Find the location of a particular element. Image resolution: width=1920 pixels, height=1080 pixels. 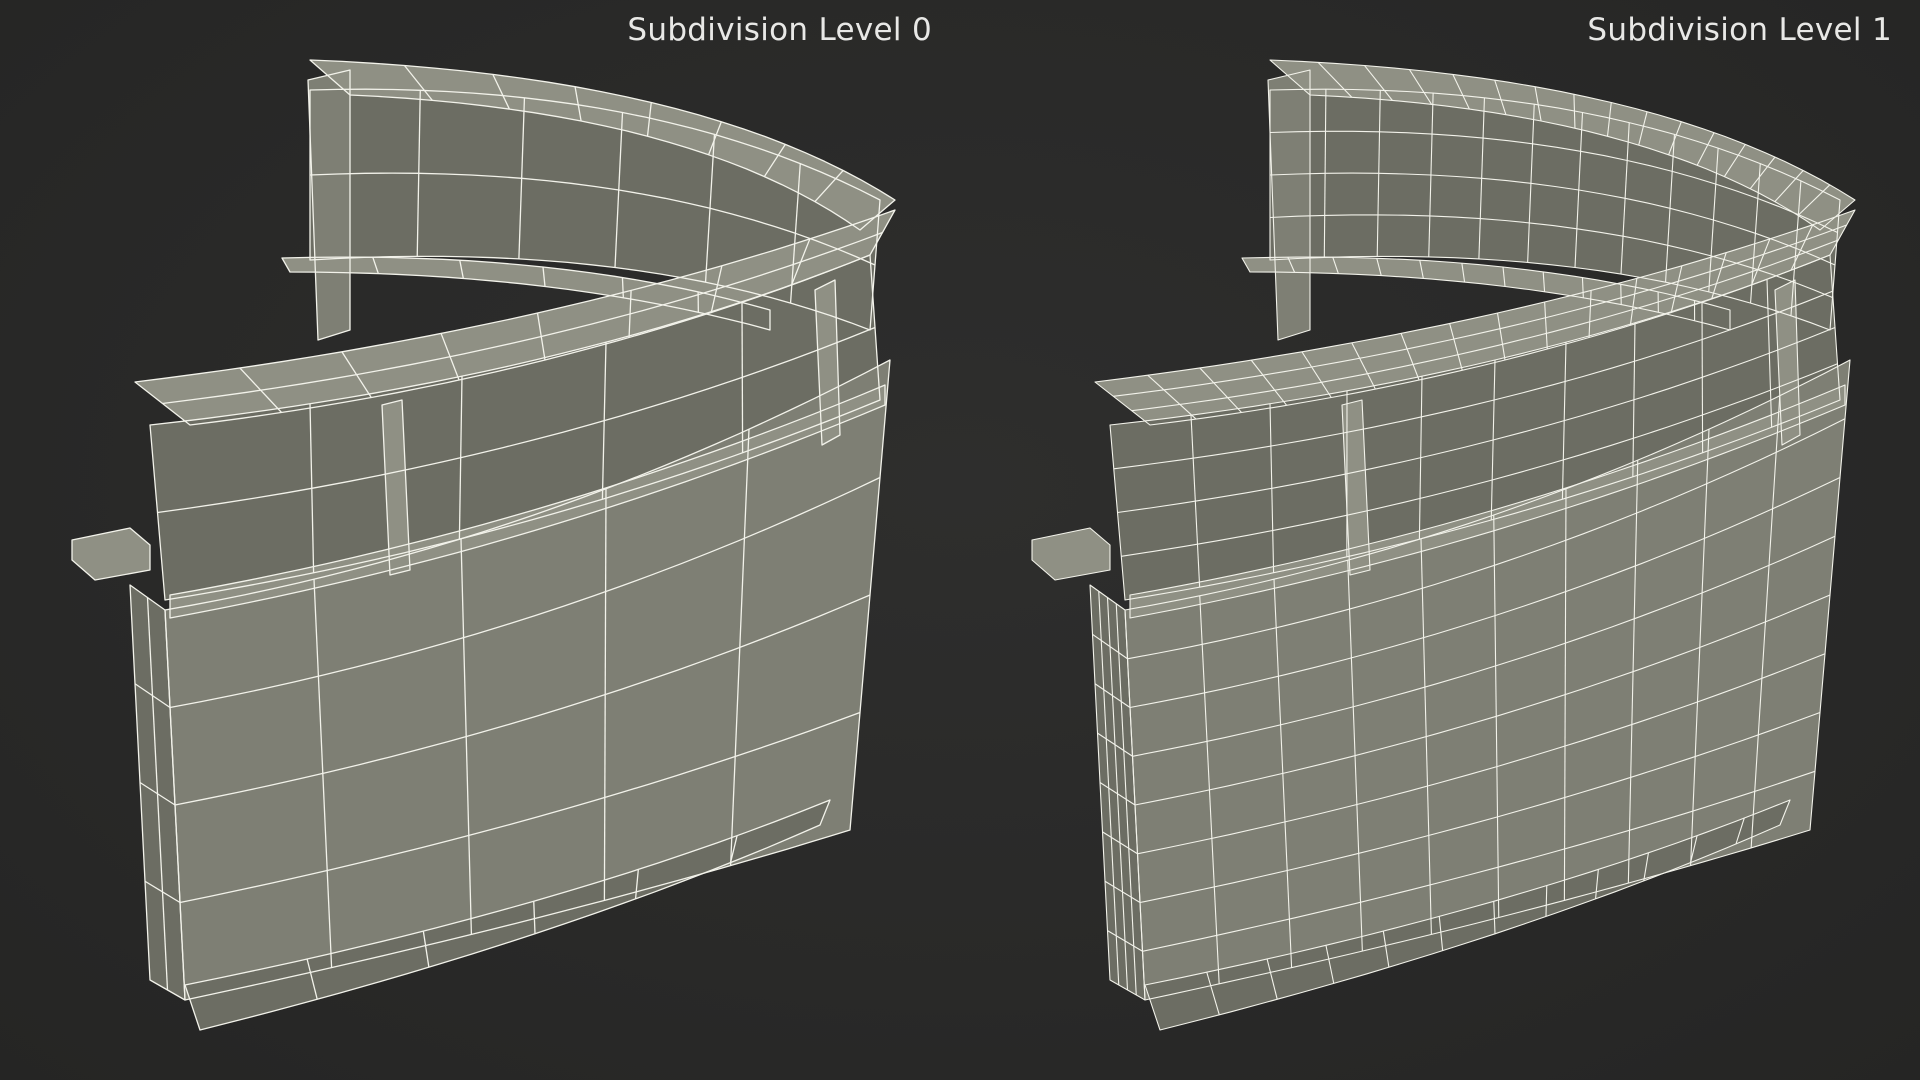

panel-title-level-1: Subdivision Level 1 is located at coordinates (1739, 30).